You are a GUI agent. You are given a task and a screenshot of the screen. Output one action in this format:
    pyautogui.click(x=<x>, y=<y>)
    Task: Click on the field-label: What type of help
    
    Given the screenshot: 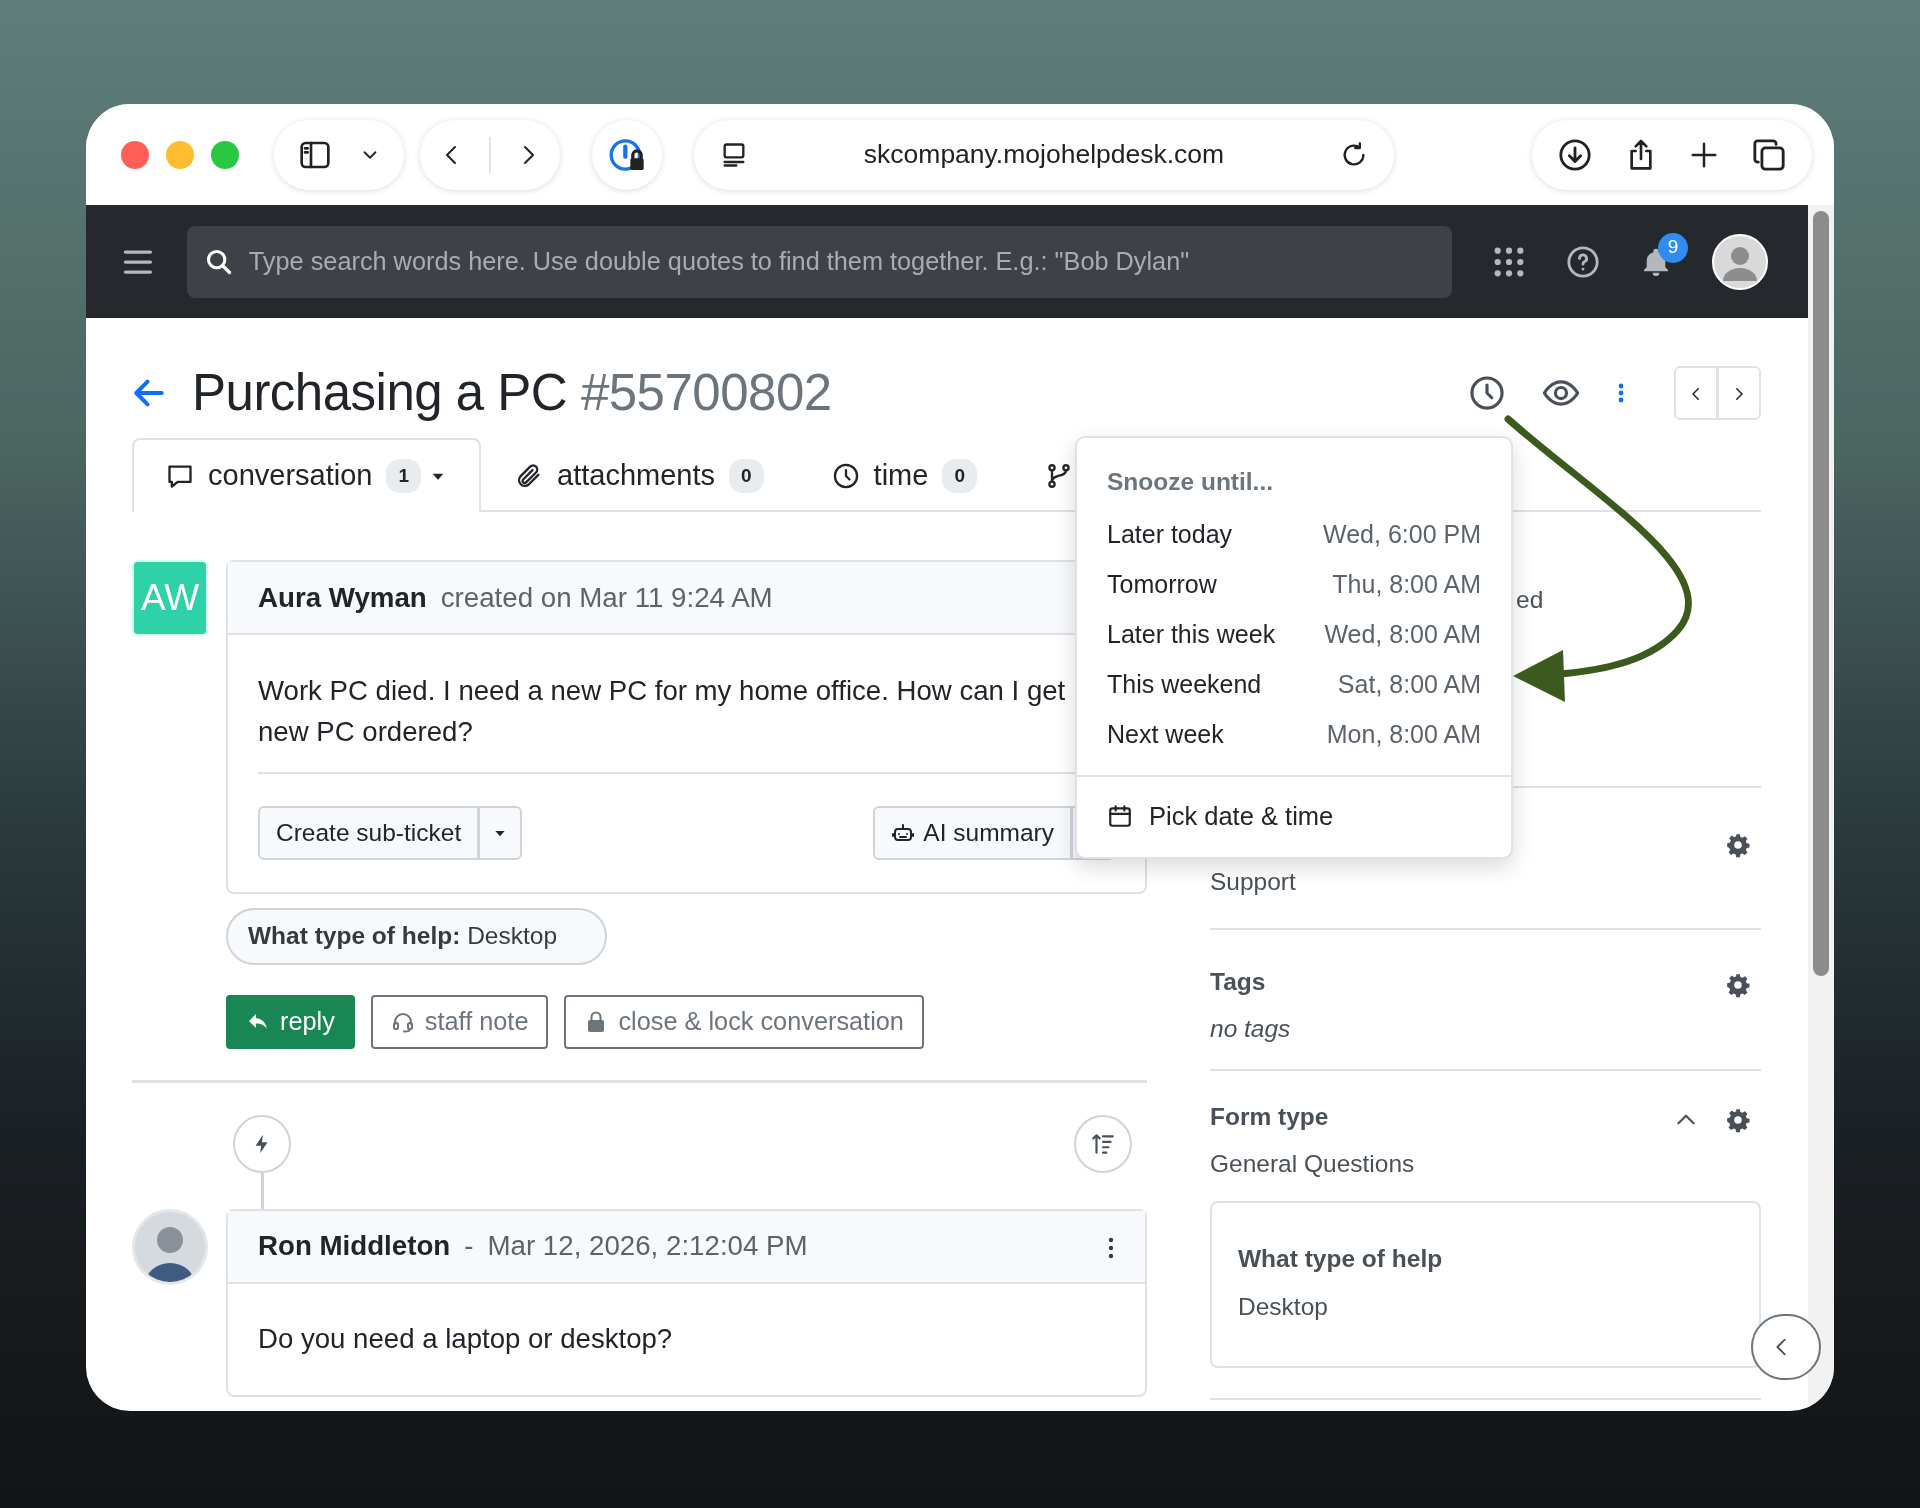 What is the action you would take?
    pyautogui.click(x=1340, y=1258)
    